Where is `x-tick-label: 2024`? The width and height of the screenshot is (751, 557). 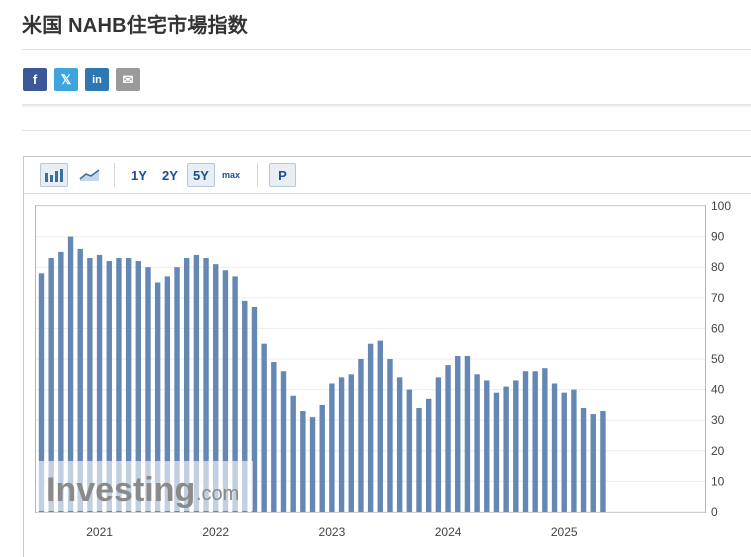
x-tick-label: 2024 is located at coordinates (448, 532).